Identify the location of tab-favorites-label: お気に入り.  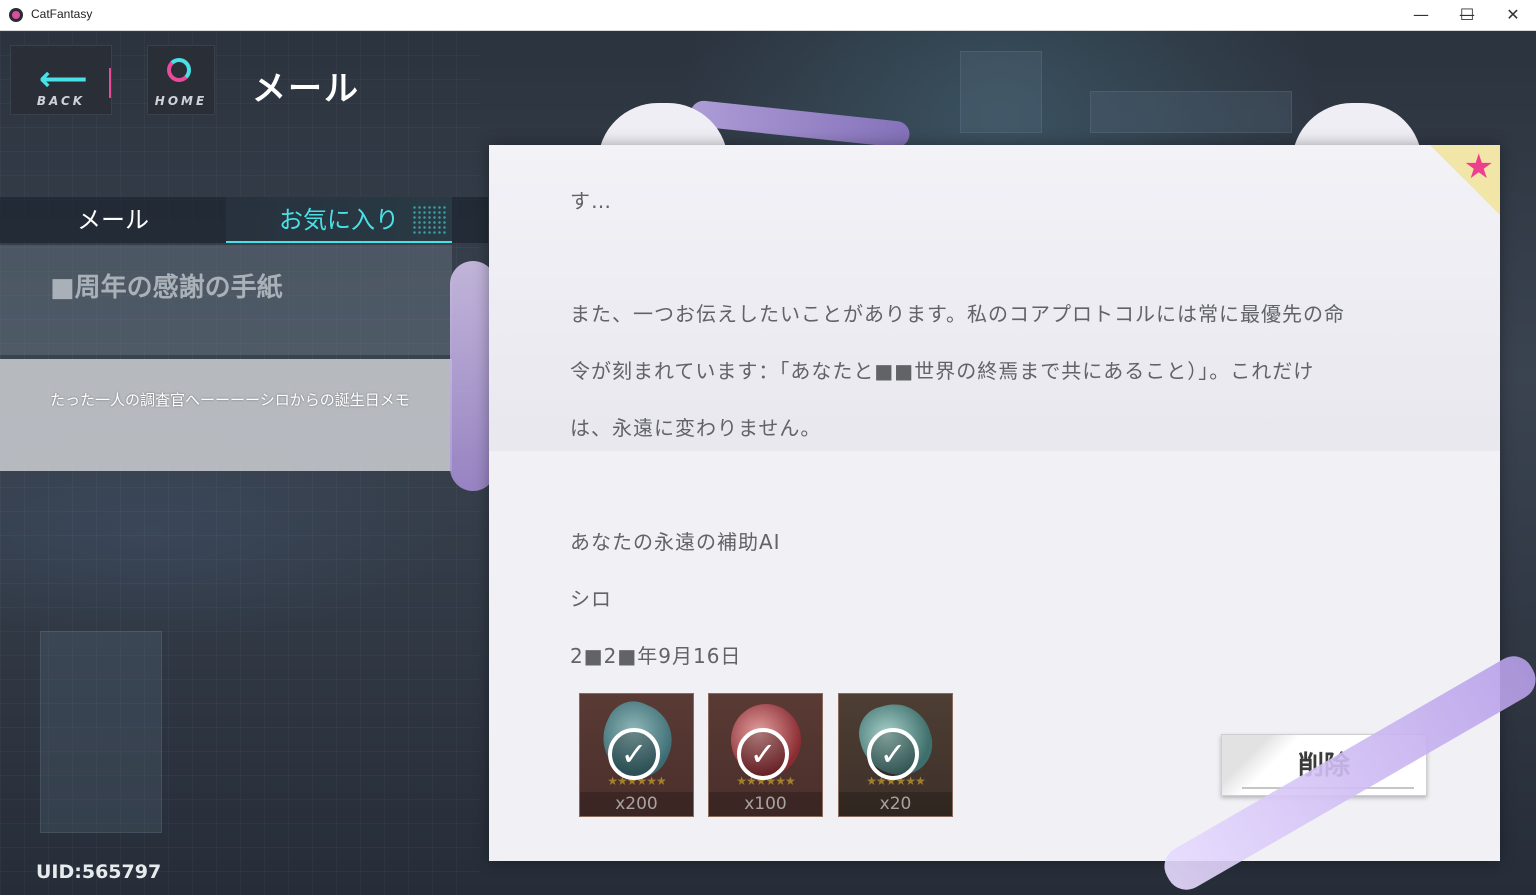
(339, 220).